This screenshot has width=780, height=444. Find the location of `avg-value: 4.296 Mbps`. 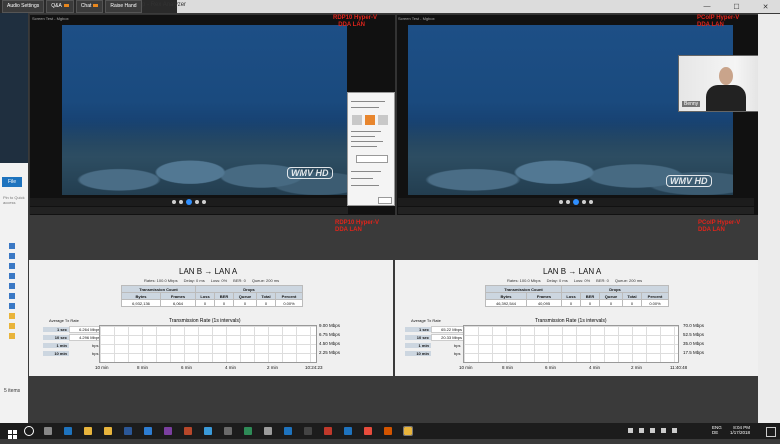

avg-value: 4.296 Mbps is located at coordinates (85, 337).